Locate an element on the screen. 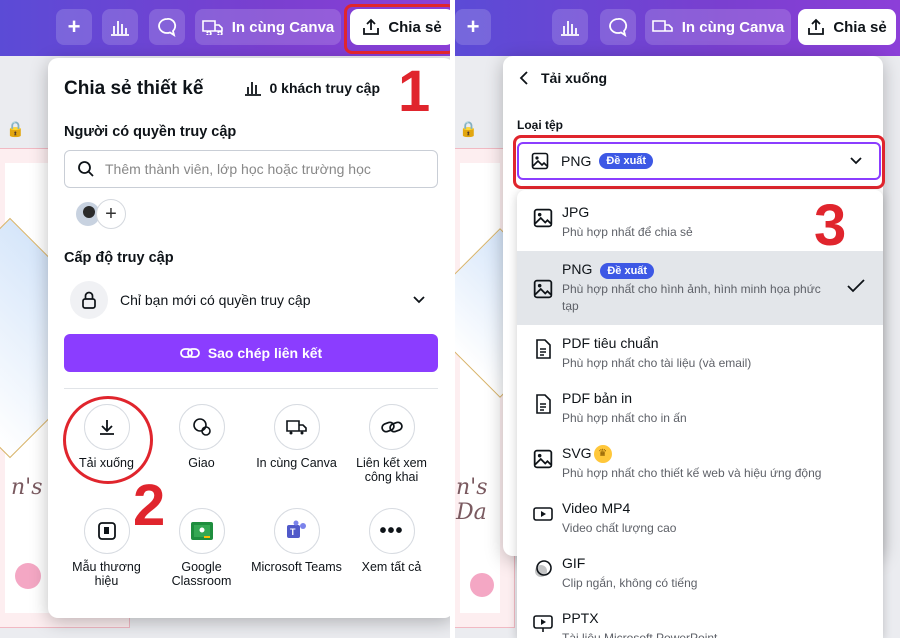 The image size is (900, 638). more-icon: ••• is located at coordinates (391, 531).